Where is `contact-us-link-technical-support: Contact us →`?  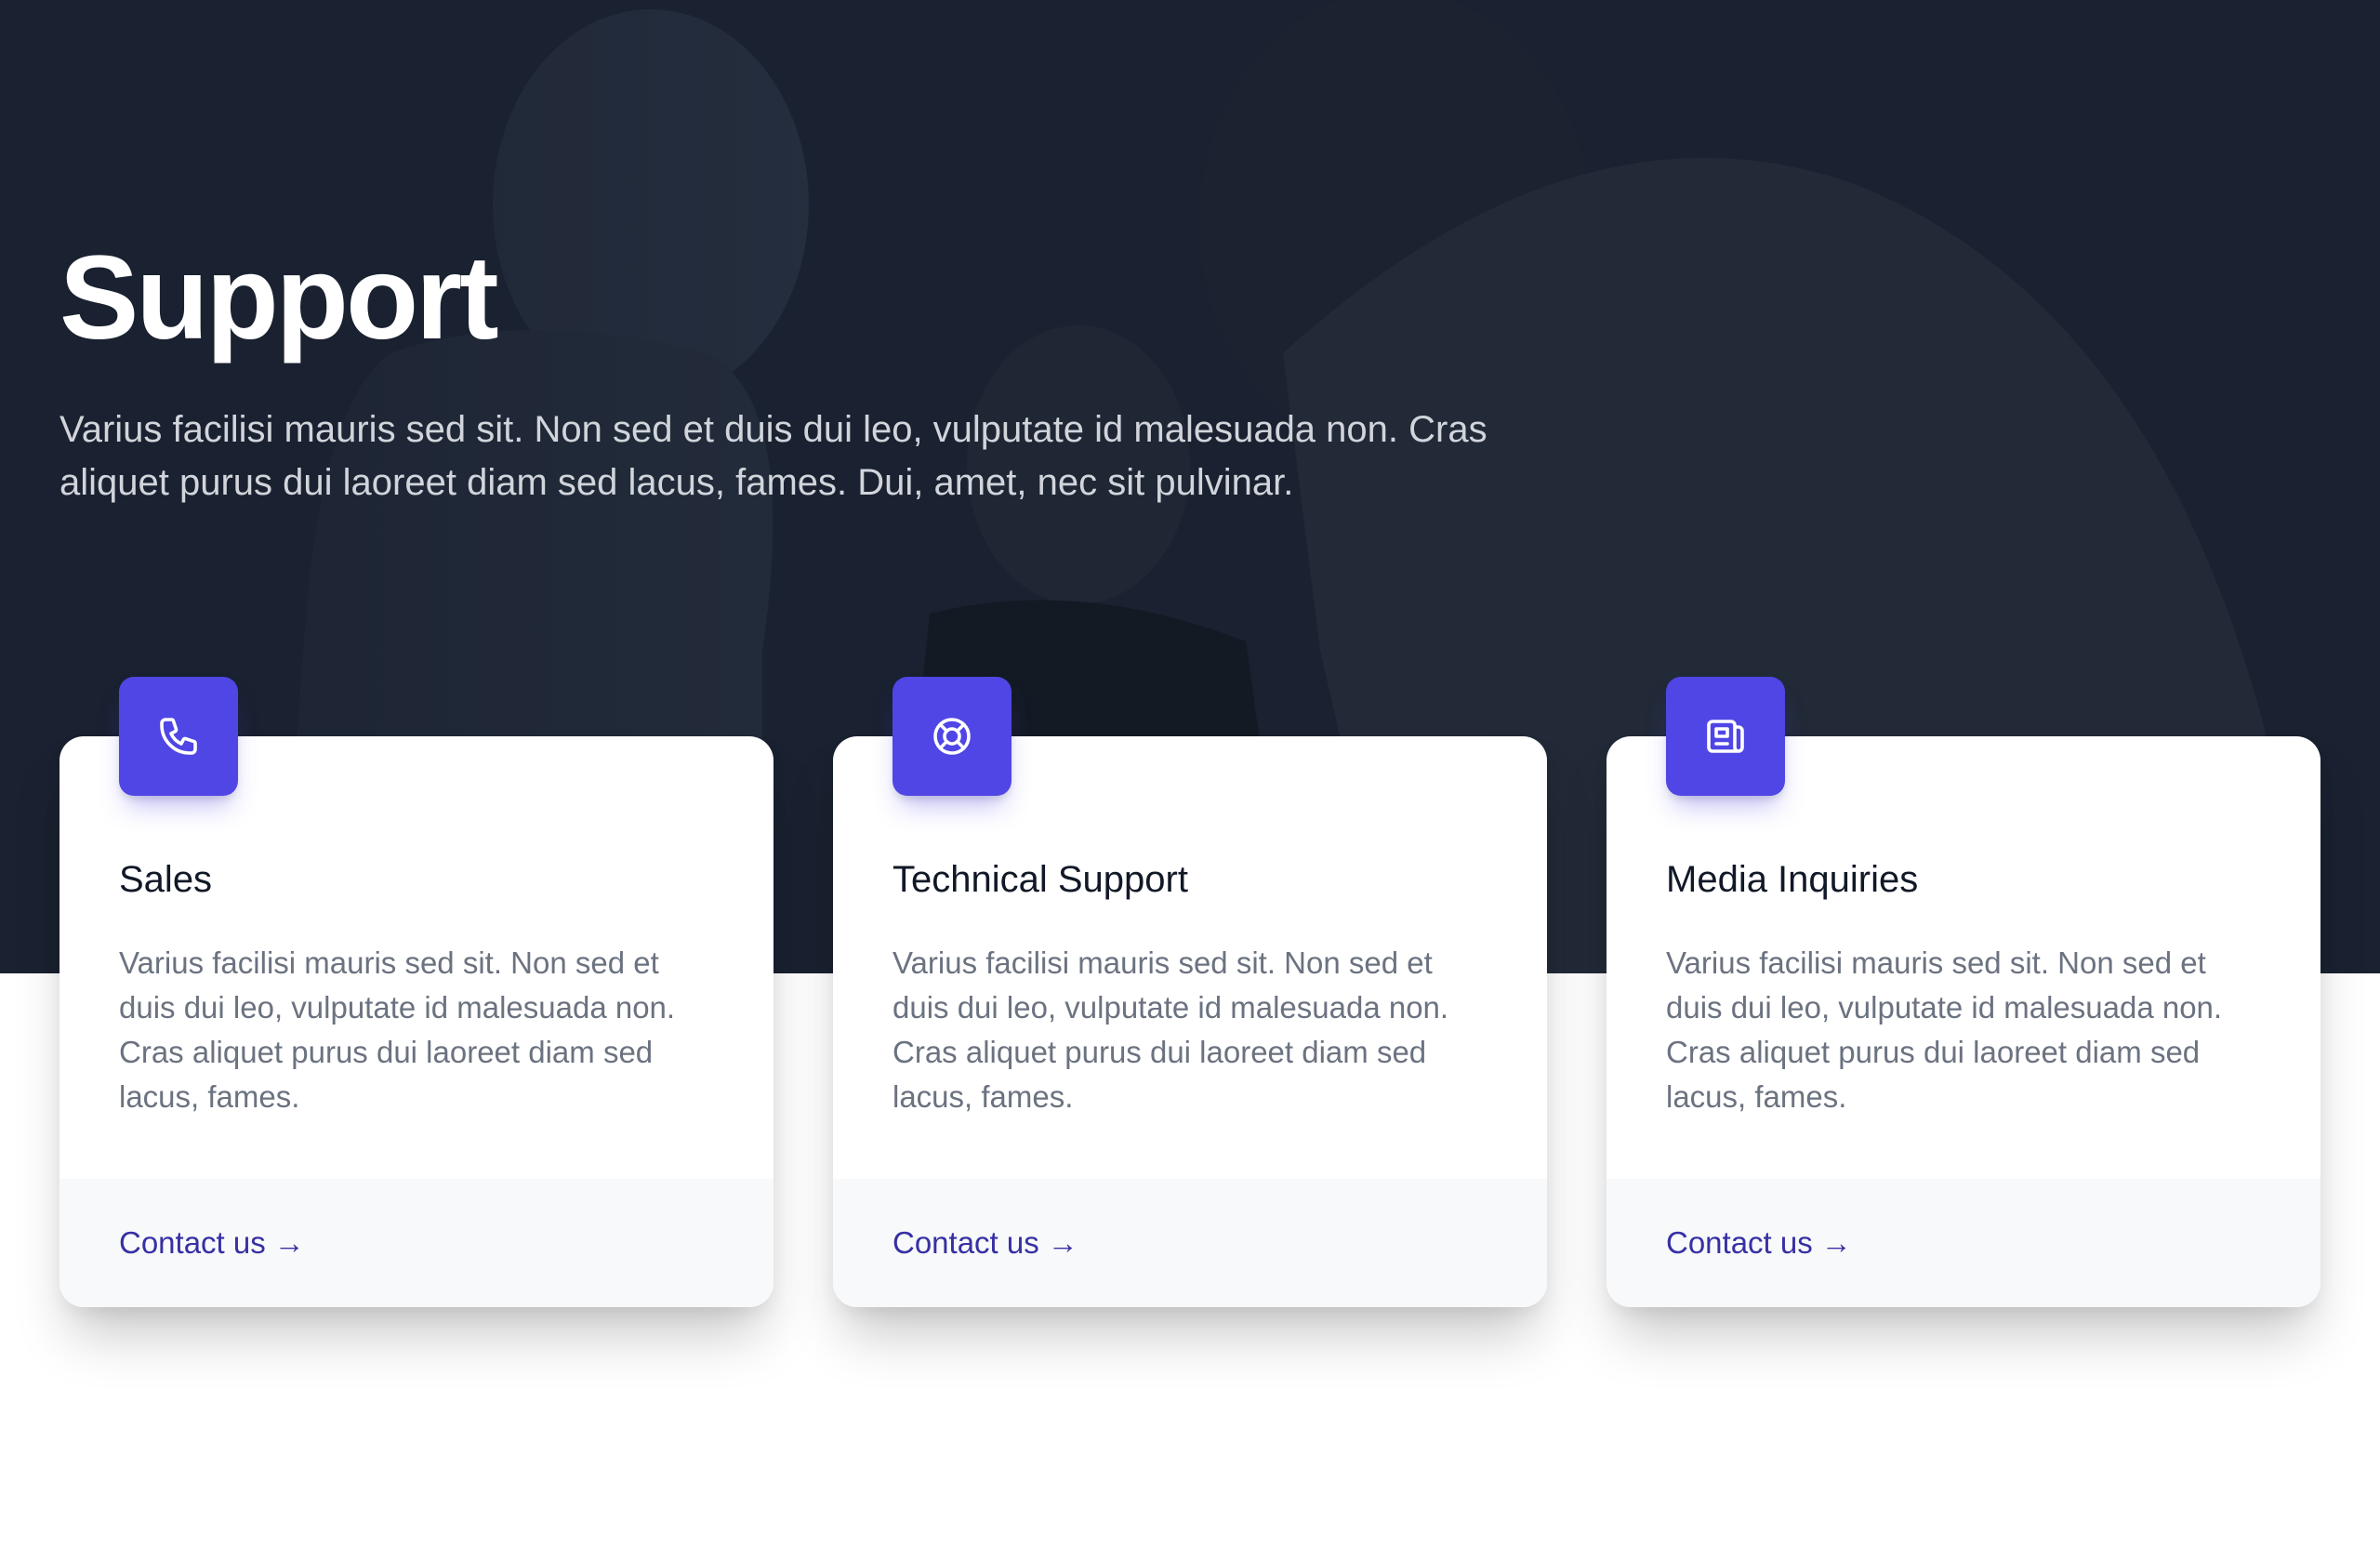
contact-us-link-technical-support: Contact us → is located at coordinates (985, 1243).